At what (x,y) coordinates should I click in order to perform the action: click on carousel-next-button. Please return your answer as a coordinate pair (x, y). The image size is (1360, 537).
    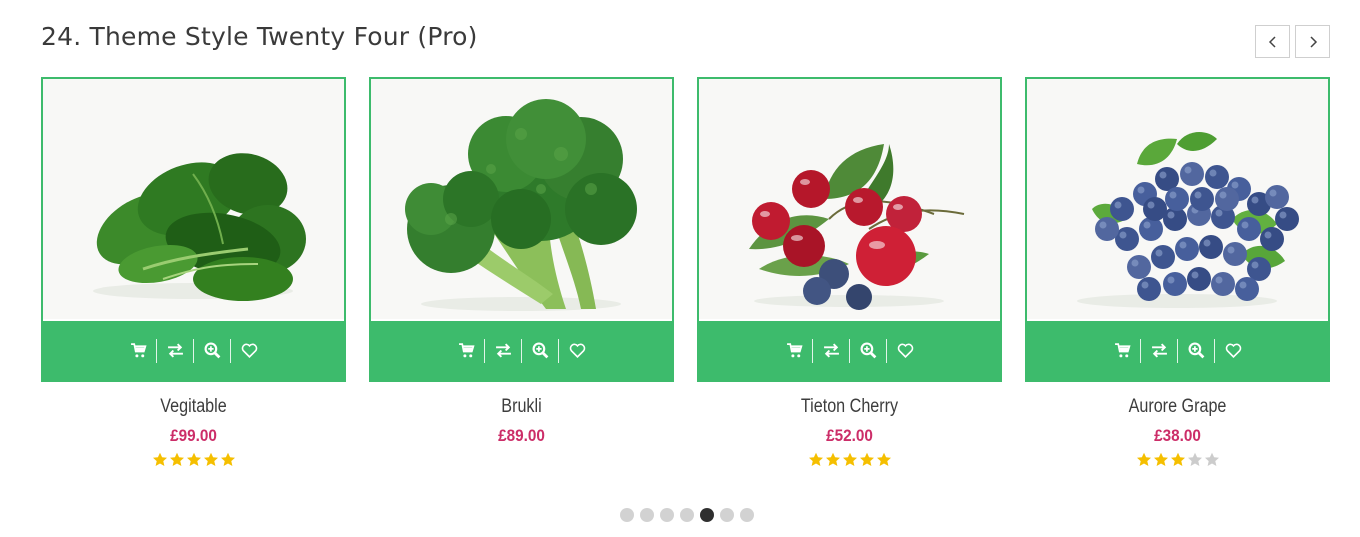
    Looking at the image, I should click on (1312, 41).